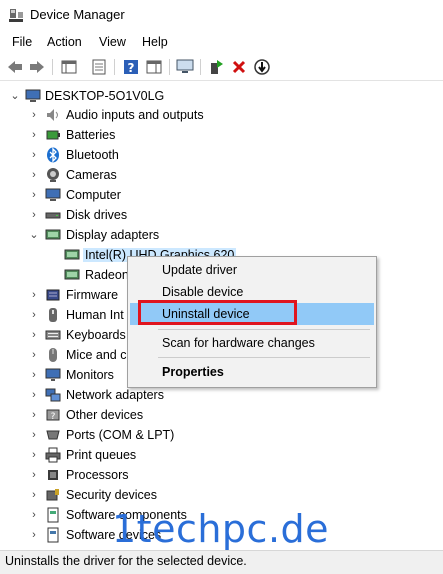  Describe the element at coordinates (69, 67) in the screenshot. I see `show-hide-console-tree-icon` at that location.